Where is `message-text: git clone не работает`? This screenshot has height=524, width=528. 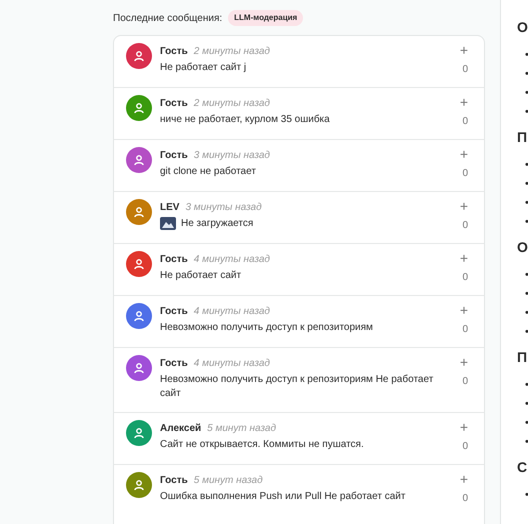
message-text: git clone не работает is located at coordinates (208, 172).